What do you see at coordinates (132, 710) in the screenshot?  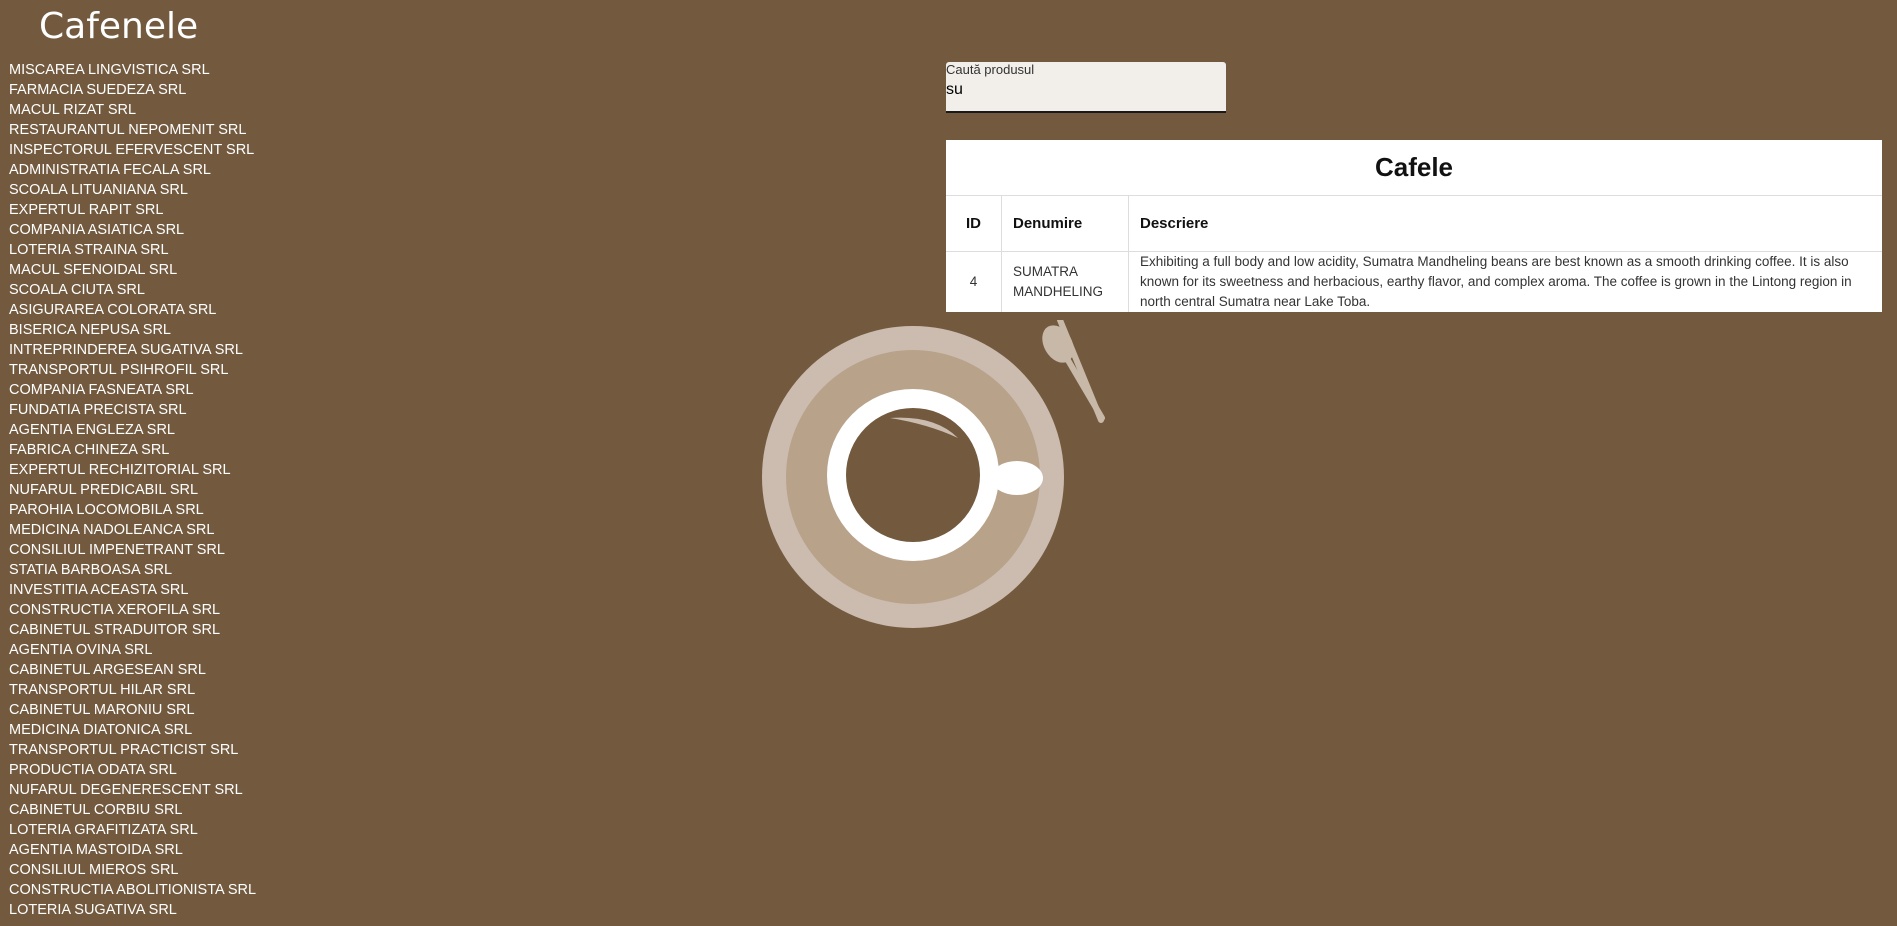 I see `company-item: CABINETUL MARONIU SRL` at bounding box center [132, 710].